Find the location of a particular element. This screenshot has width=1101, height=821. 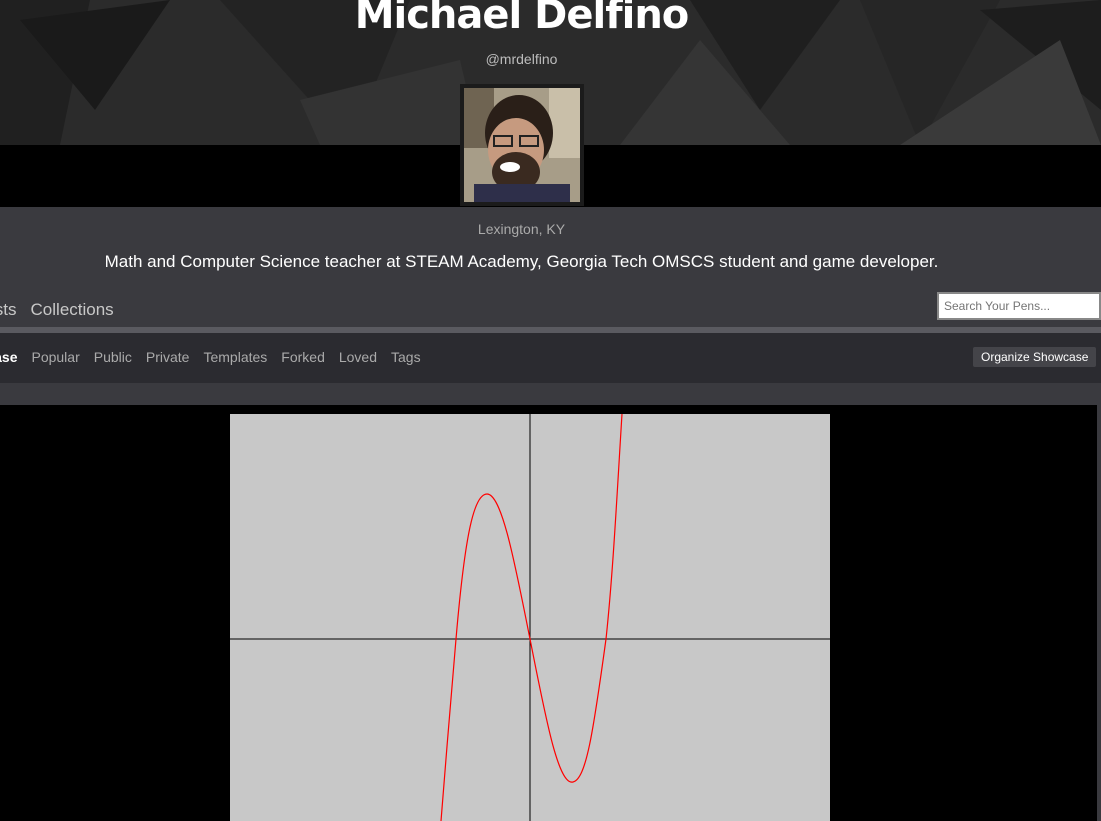

tab-public: Public is located at coordinates (113, 357).